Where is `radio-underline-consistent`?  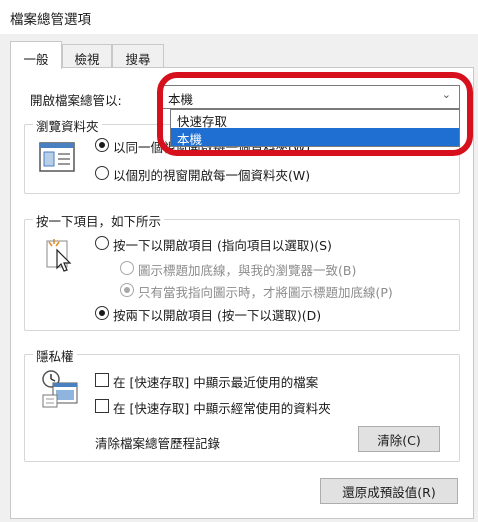 radio-underline-consistent is located at coordinates (127, 268).